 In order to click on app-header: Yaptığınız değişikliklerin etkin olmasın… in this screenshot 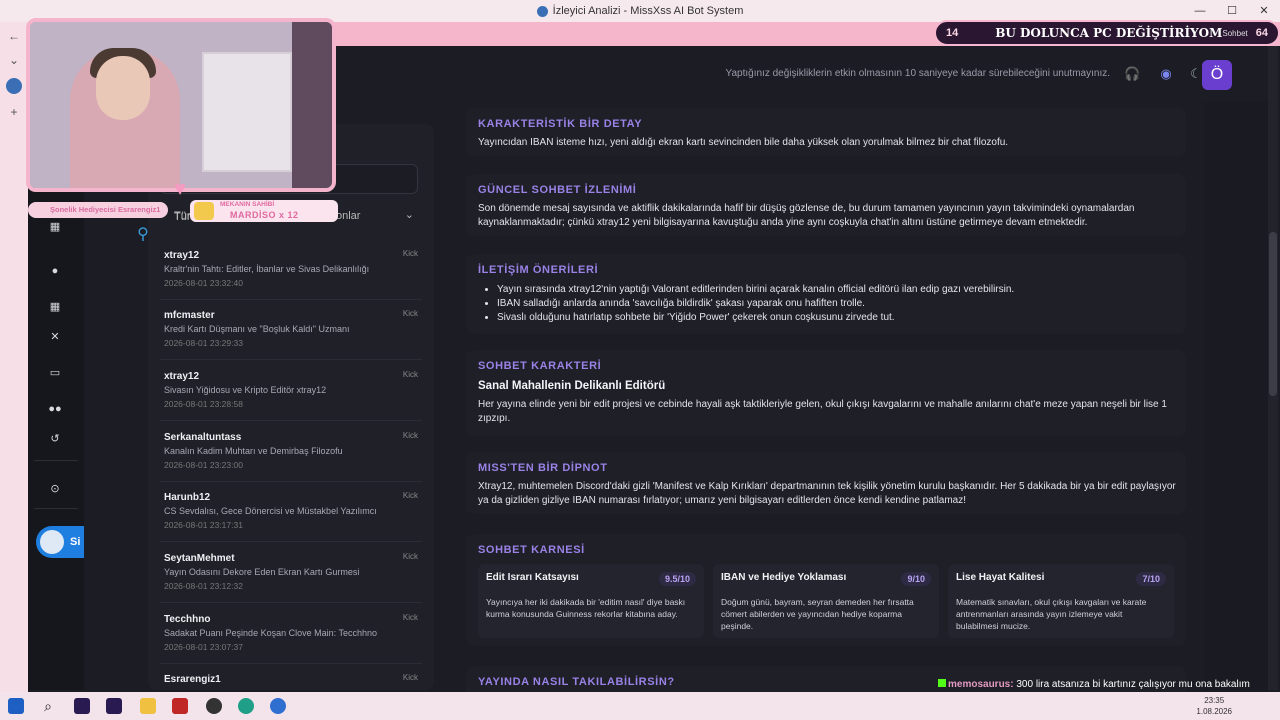, I will do `click(798, 74)`.